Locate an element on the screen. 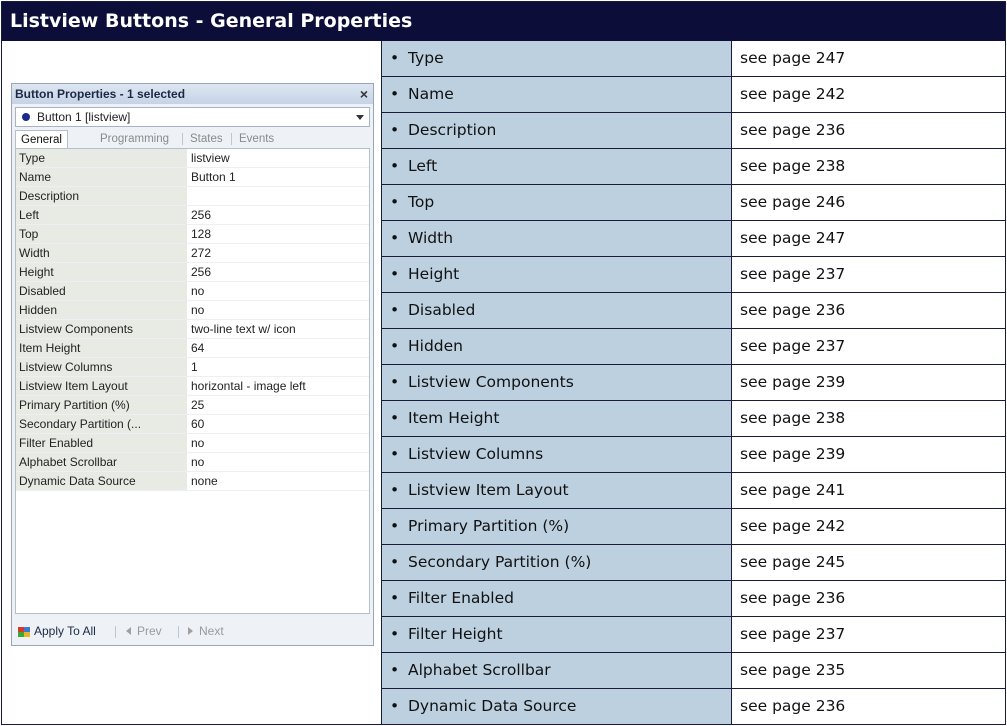  property-value: 272 is located at coordinates (279, 253).